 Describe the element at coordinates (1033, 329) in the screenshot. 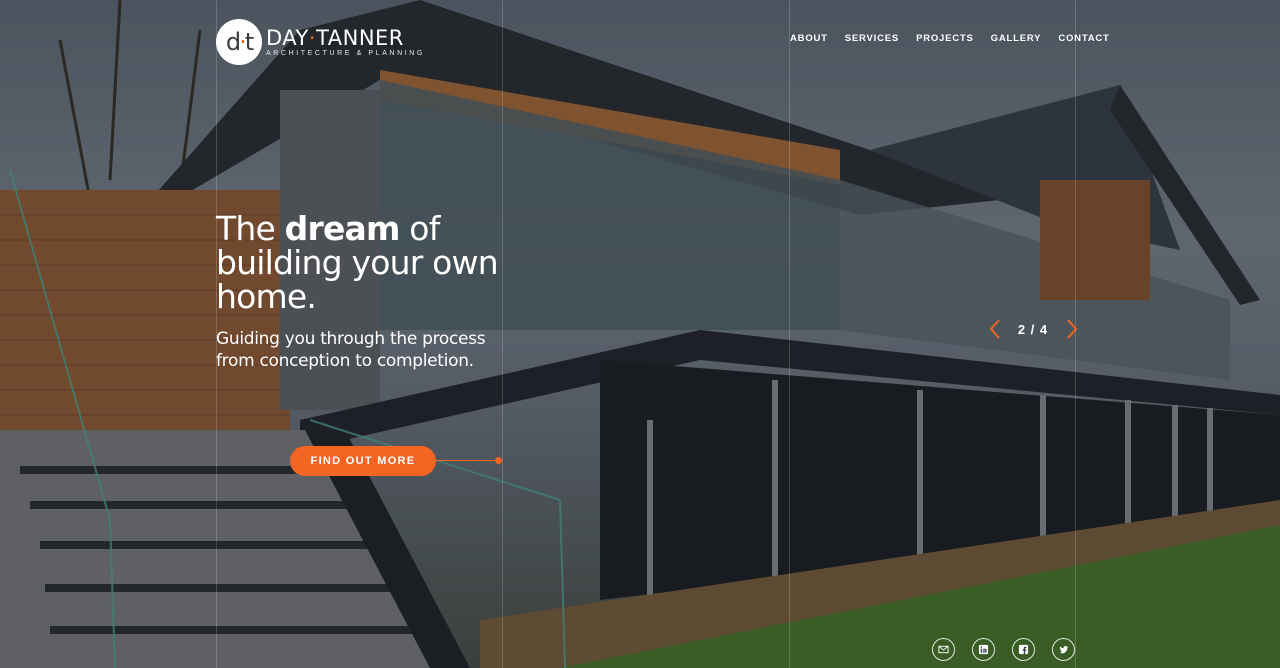

I see `slide-counter: 2 / 4` at that location.